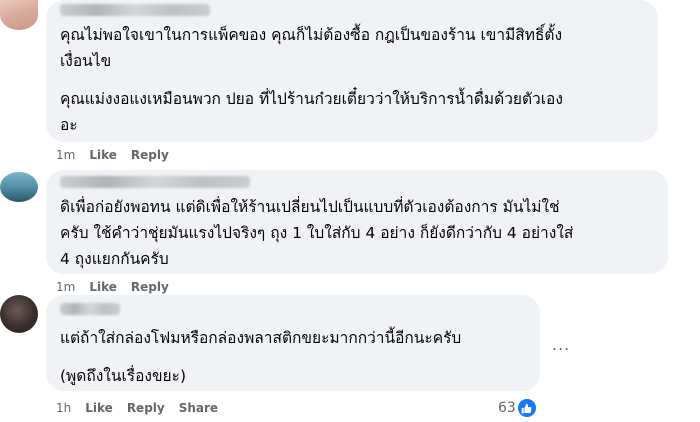 The image size is (700, 422). Describe the element at coordinates (123, 376) in the screenshot. I see `comment-text: (พูดถึงในเรื่องขยะ)` at that location.